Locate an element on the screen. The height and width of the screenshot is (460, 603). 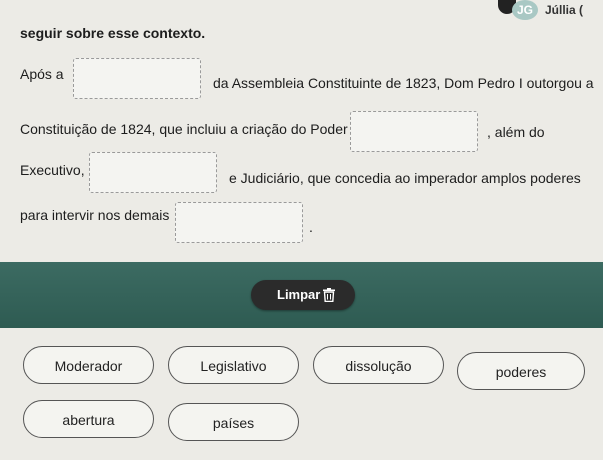
option-moderador: Moderador is located at coordinates (88, 365).